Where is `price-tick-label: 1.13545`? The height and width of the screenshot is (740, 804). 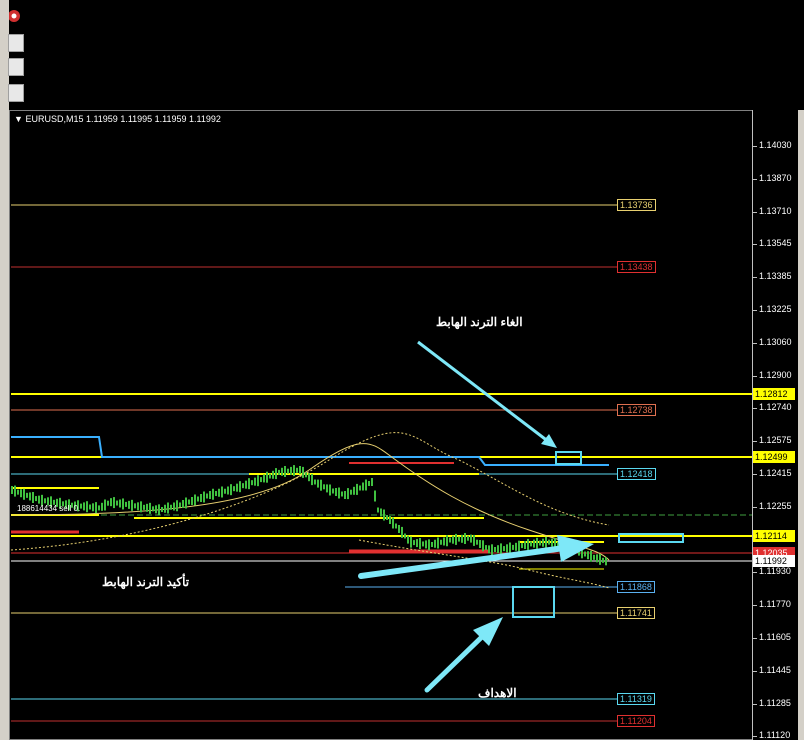 price-tick-label: 1.13545 is located at coordinates (775, 243).